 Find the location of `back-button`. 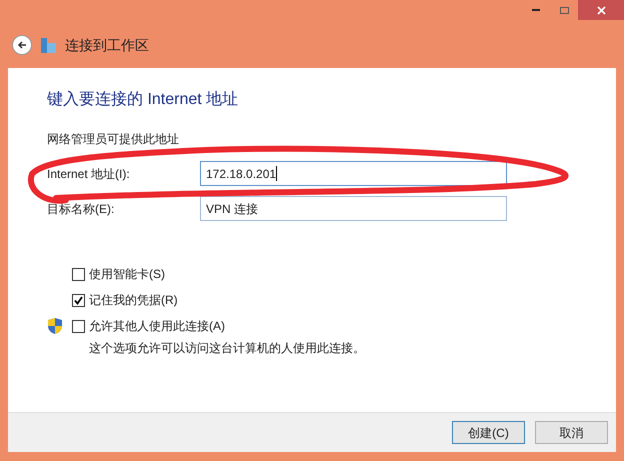

back-button is located at coordinates (22, 45).